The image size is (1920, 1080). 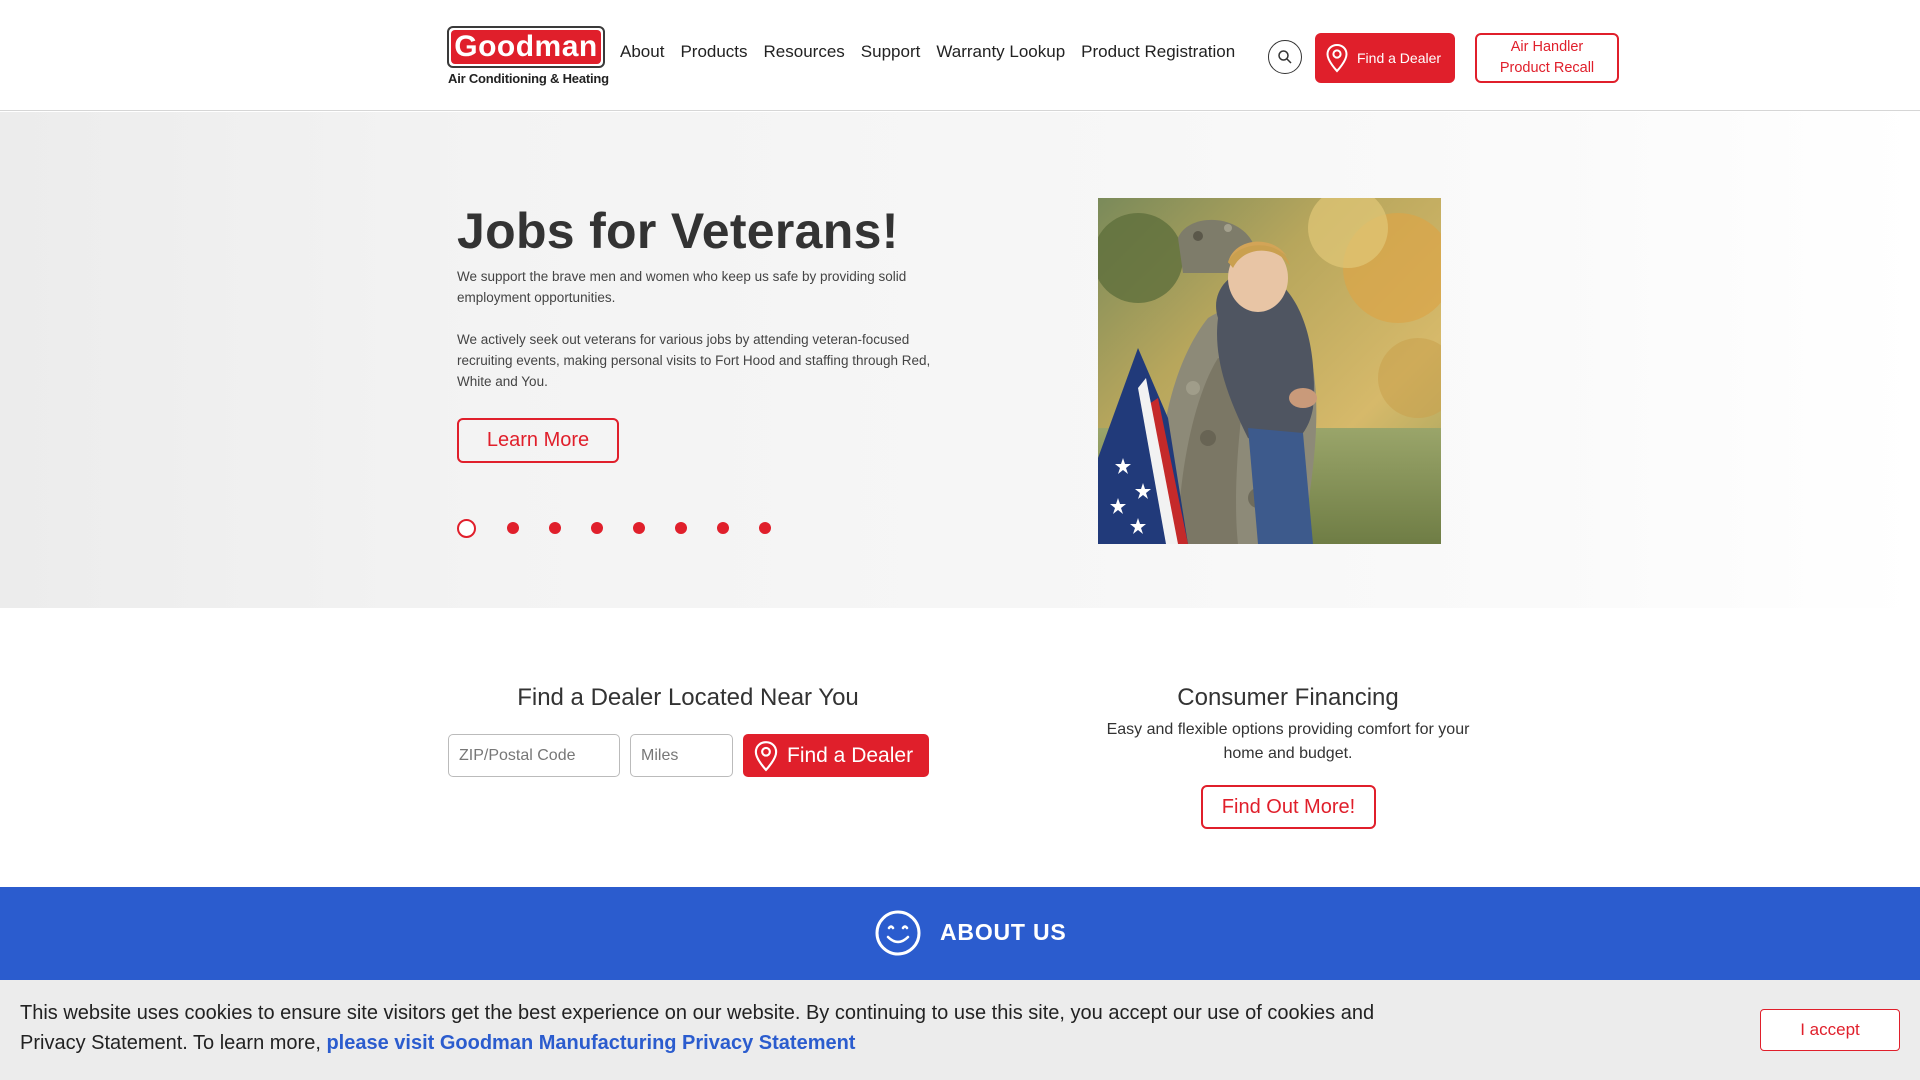 I want to click on about-us-label: ABOUT US, so click(x=1003, y=932).